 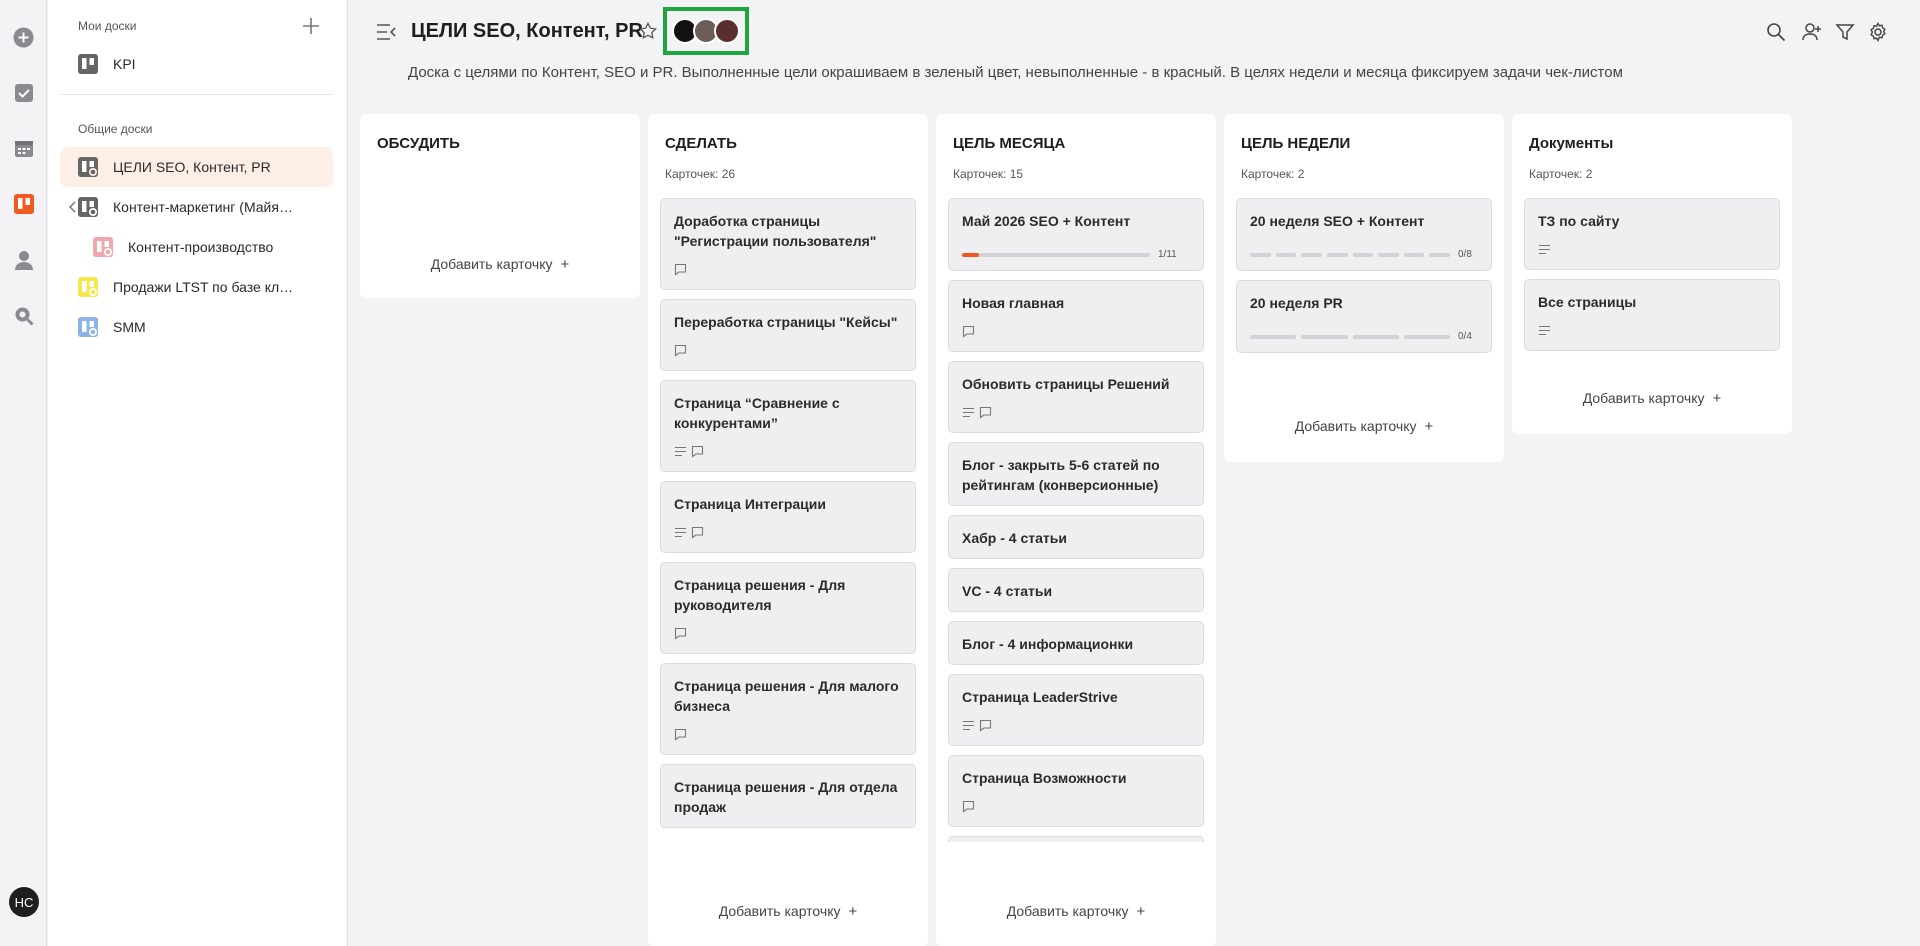 I want to click on card-title: Страница решения - Для малого бизнеса, so click(x=786, y=696).